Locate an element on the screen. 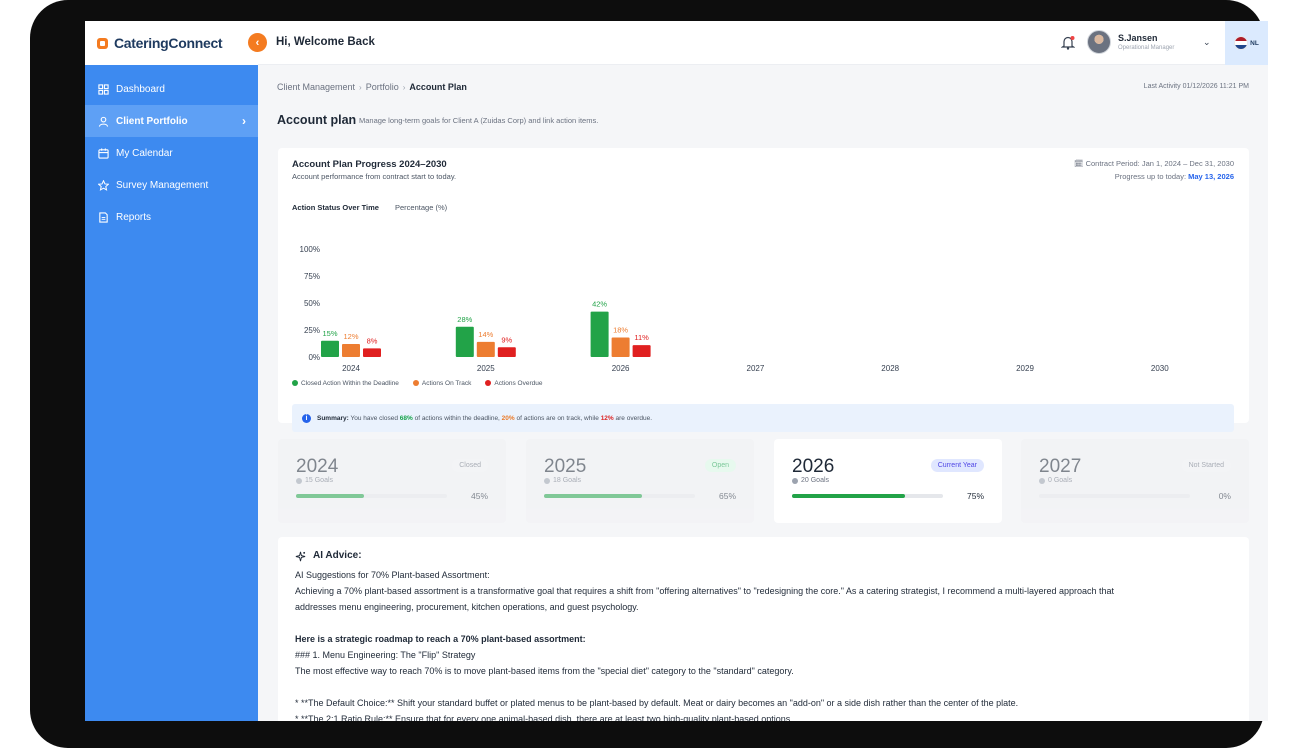 The height and width of the screenshot is (755, 1295). document-icon is located at coordinates (103, 217).